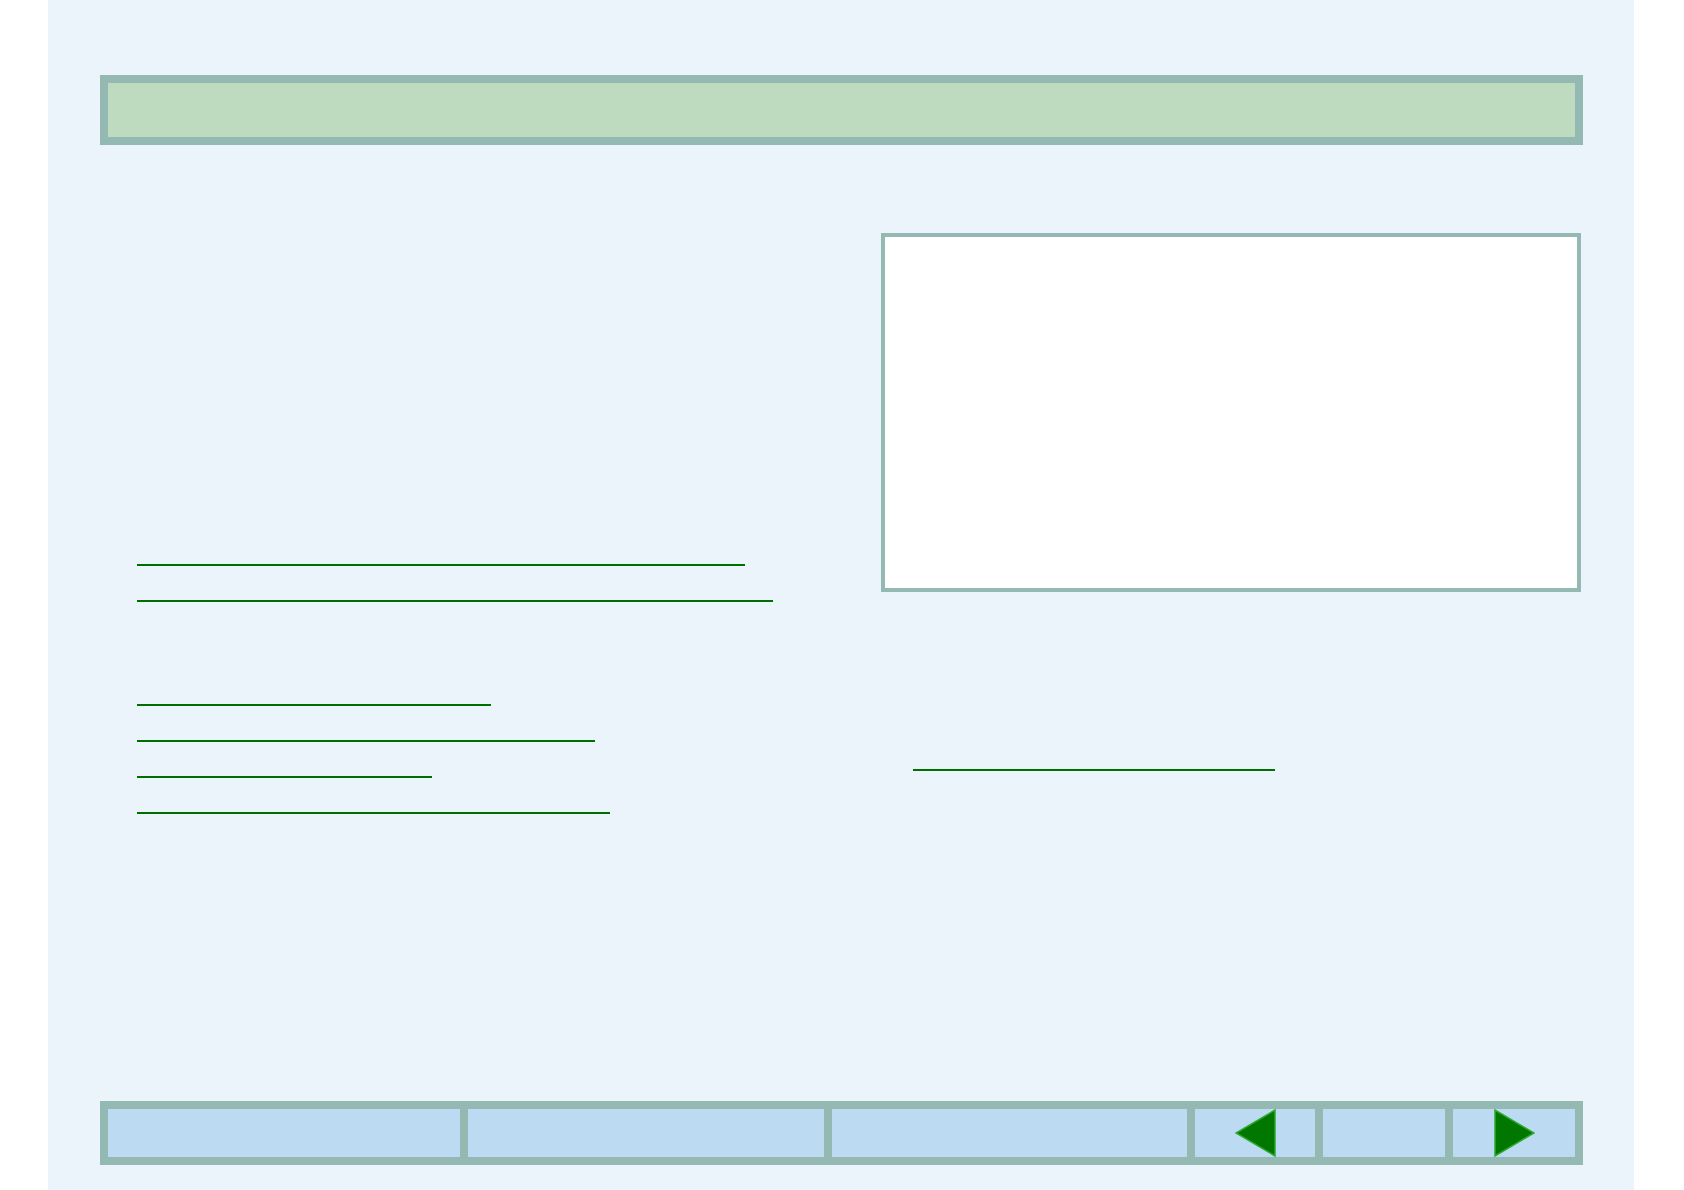  I want to click on right-triangle-icon, so click(1514, 1133).